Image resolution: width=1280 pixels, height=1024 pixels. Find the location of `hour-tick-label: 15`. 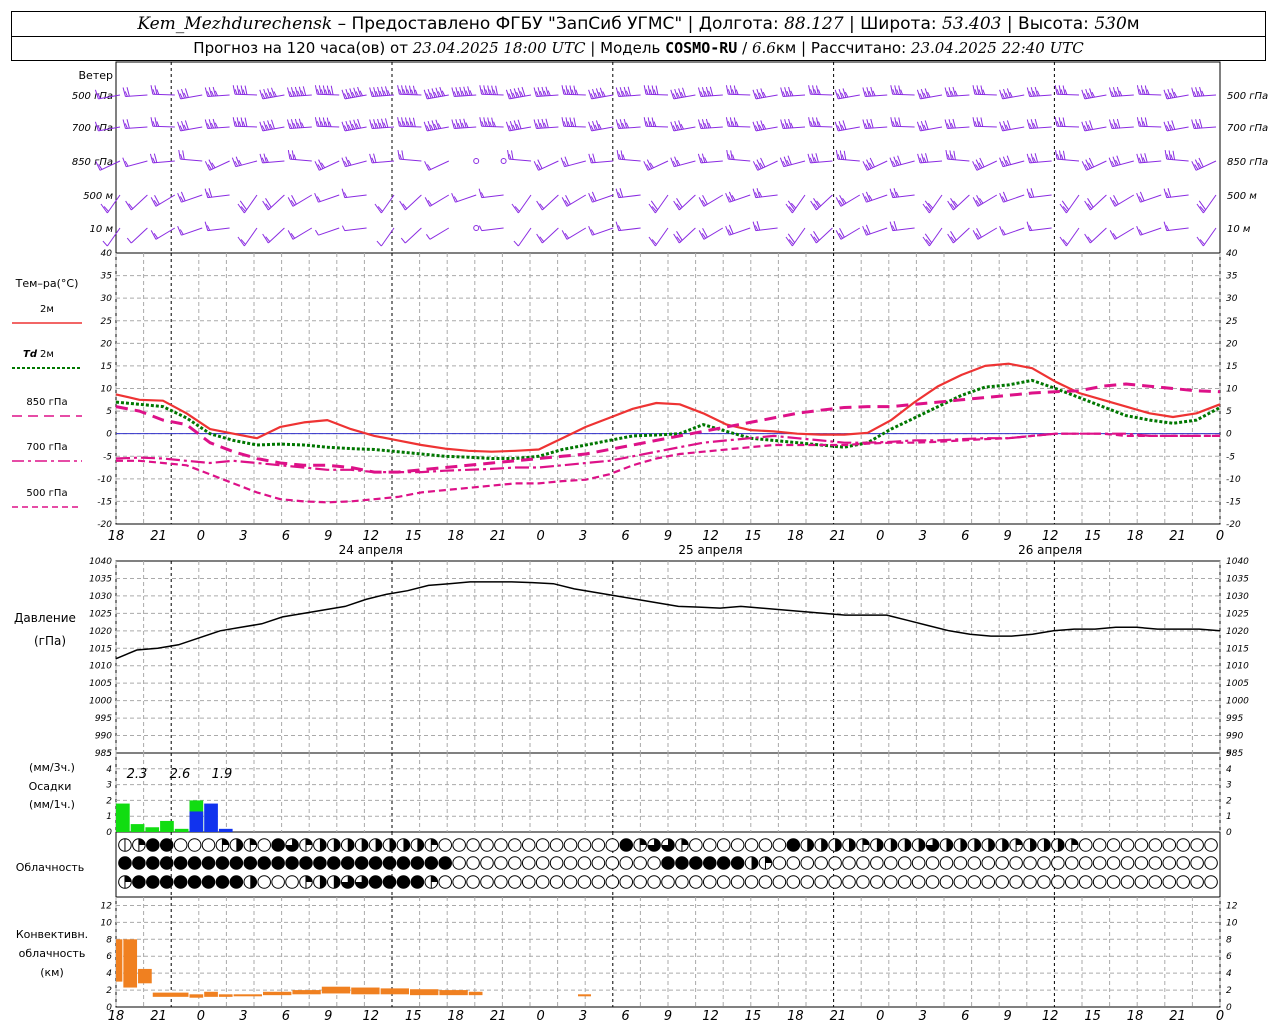

hour-tick-label: 15 is located at coordinates (753, 536).